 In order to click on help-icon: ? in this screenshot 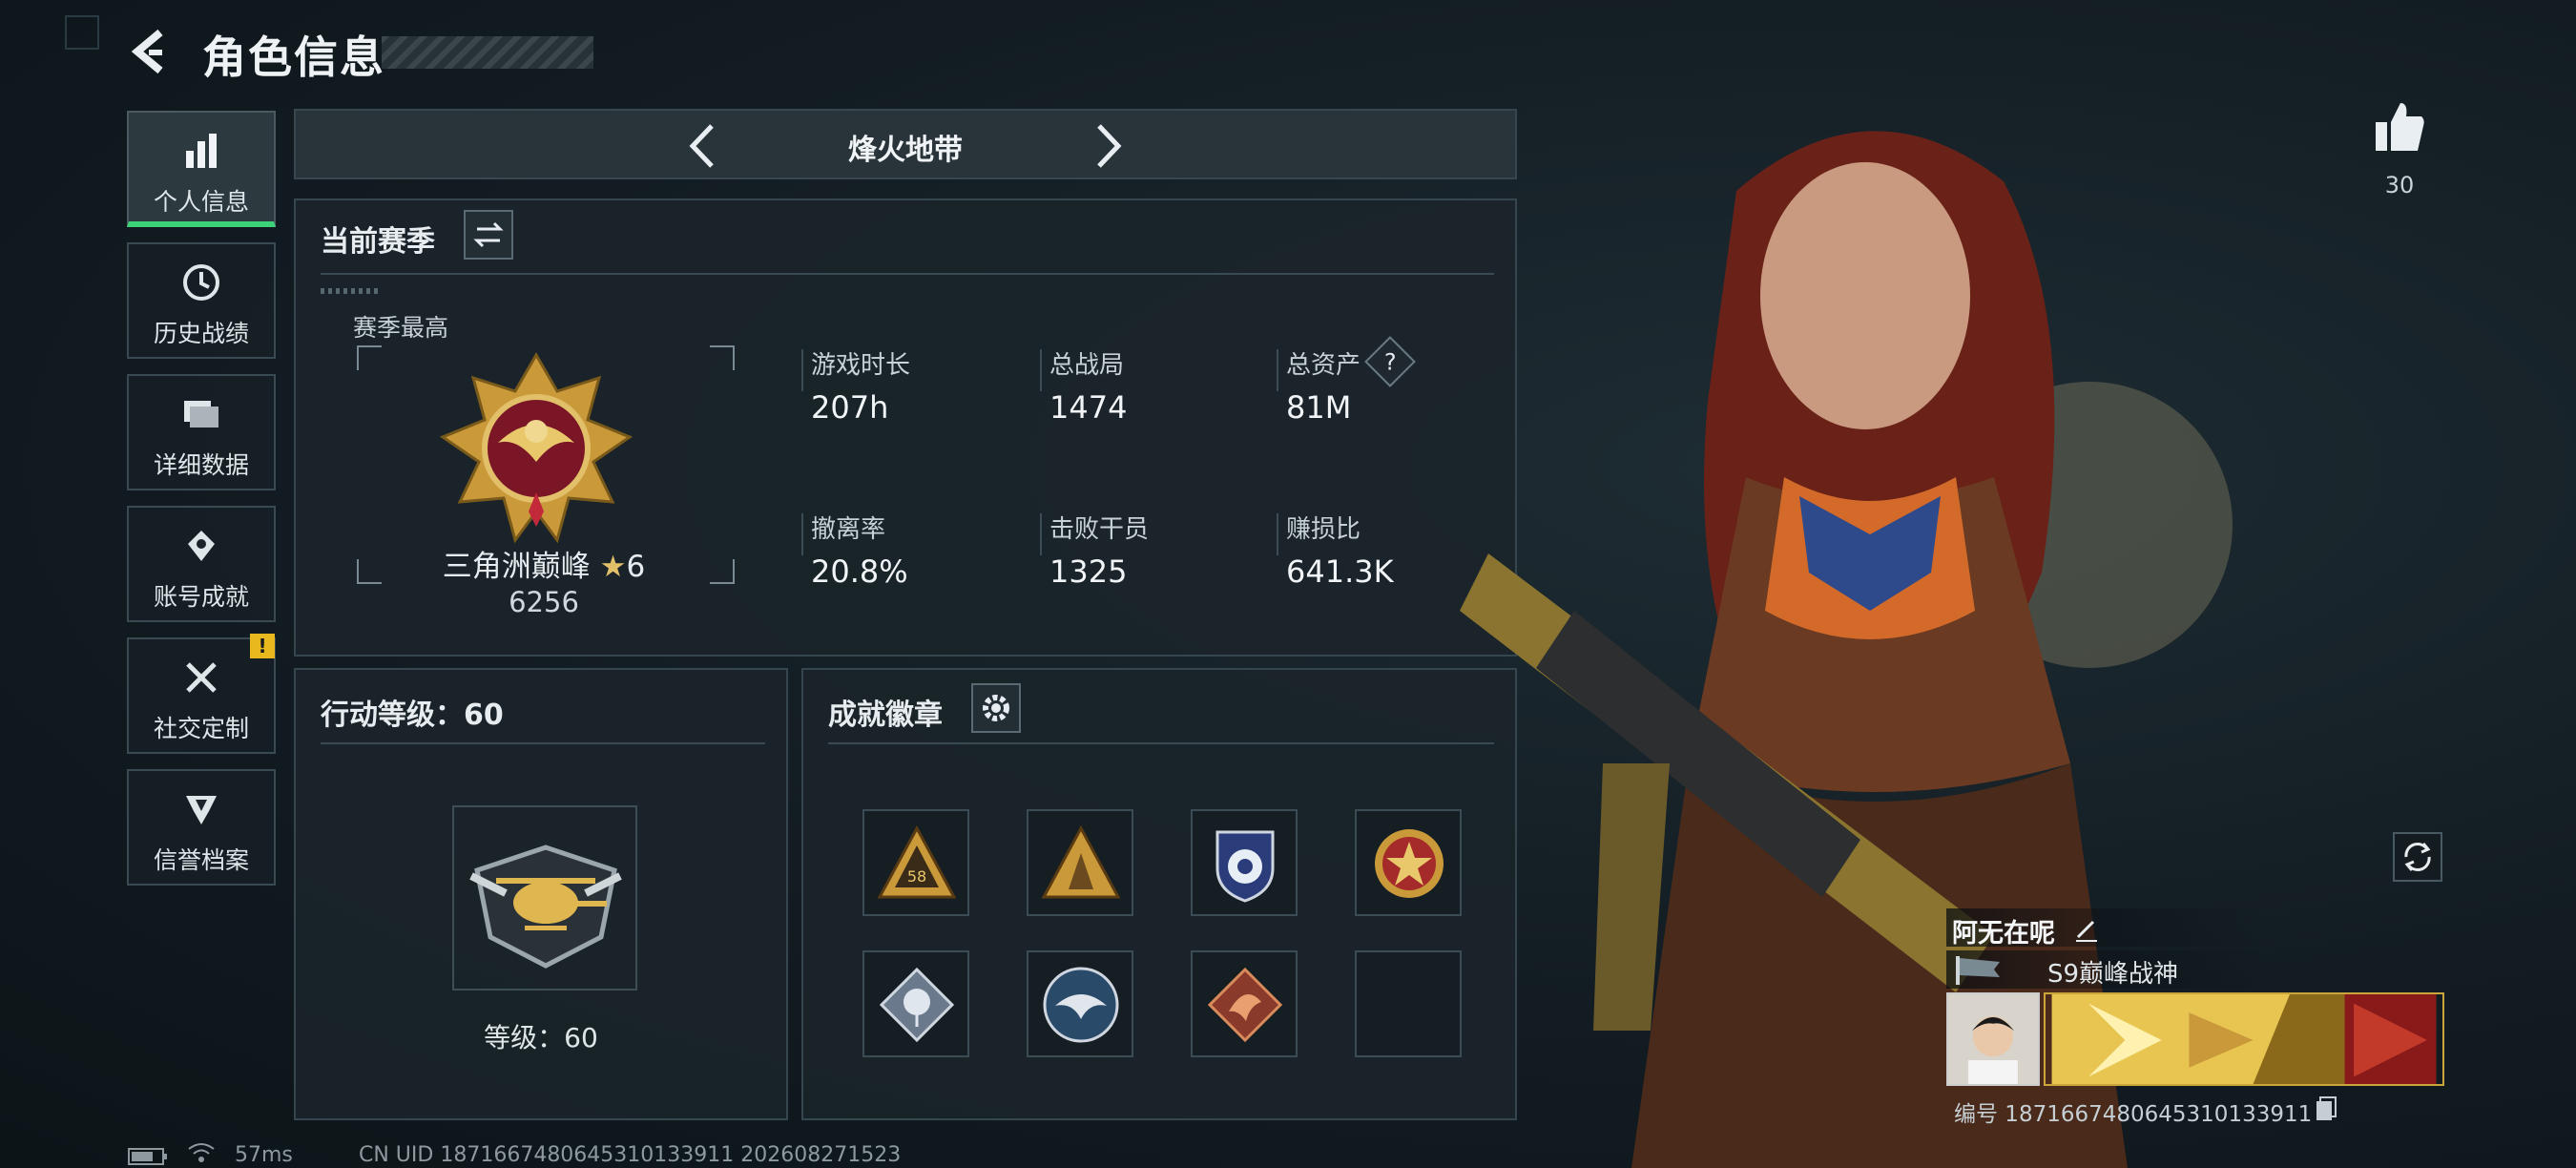, I will do `click(1390, 361)`.